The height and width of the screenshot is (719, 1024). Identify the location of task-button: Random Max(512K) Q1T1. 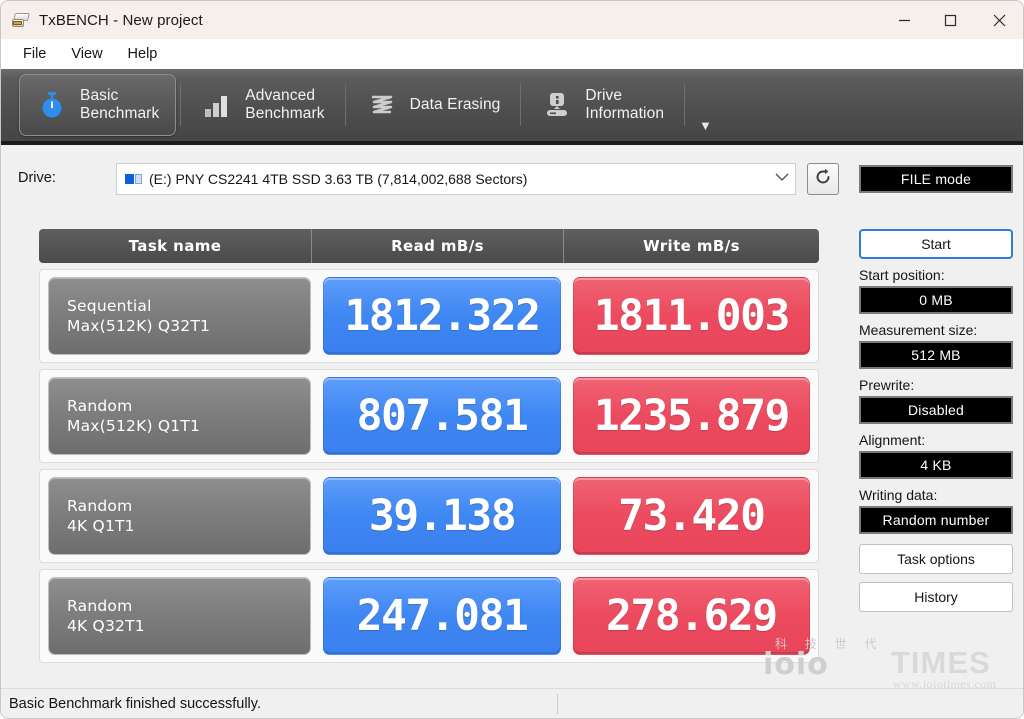
(180, 416).